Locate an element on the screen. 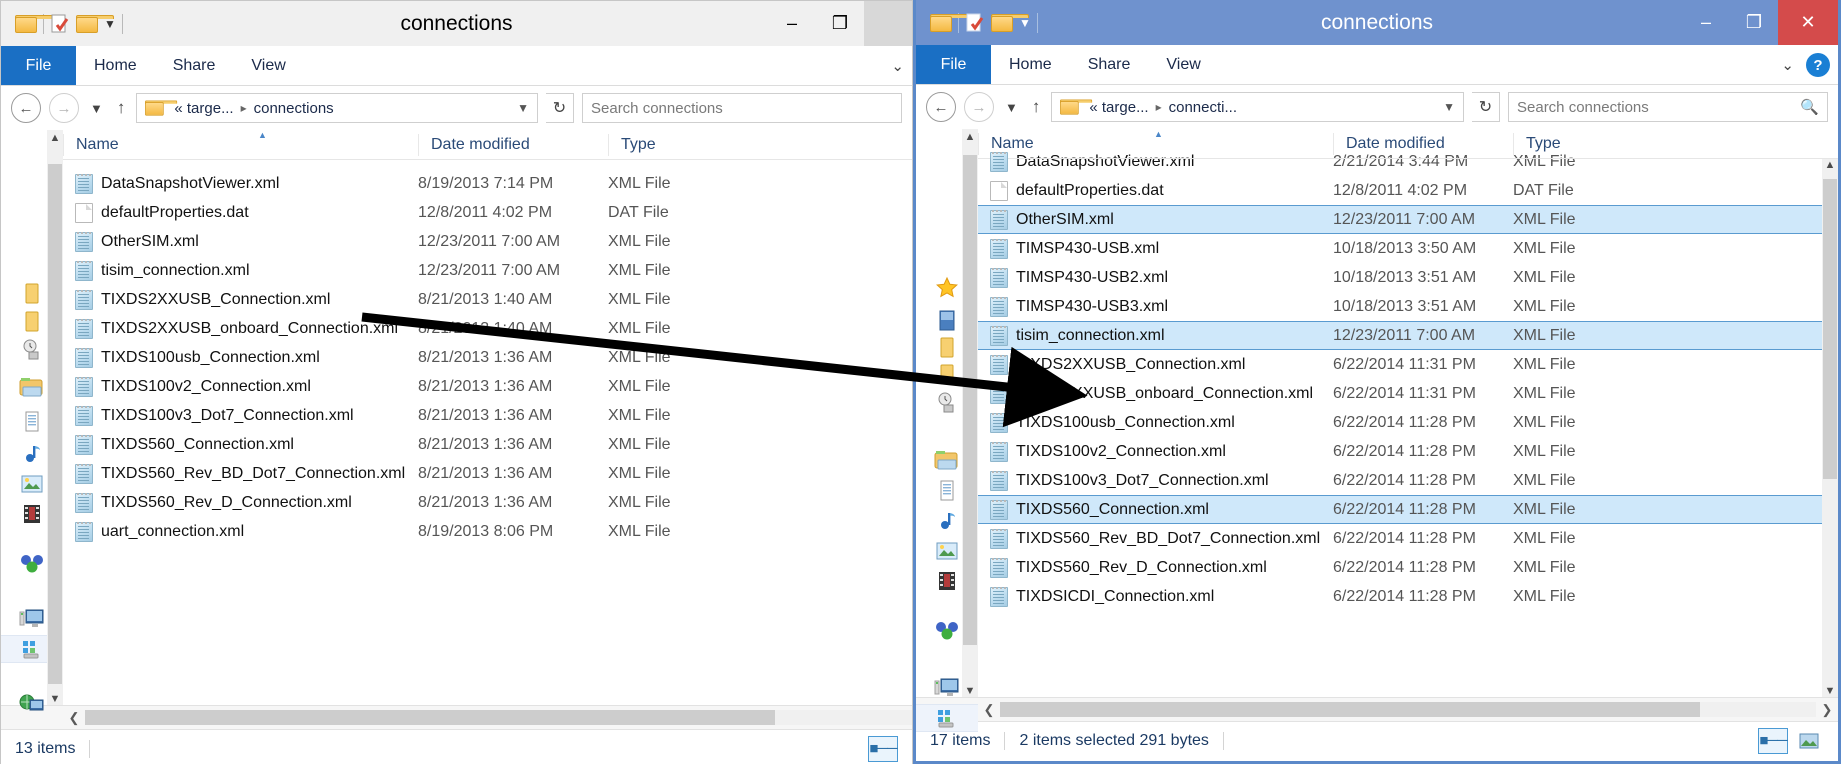  nav-pane-scrollbar: ▲ ▼ is located at coordinates (55, 417).